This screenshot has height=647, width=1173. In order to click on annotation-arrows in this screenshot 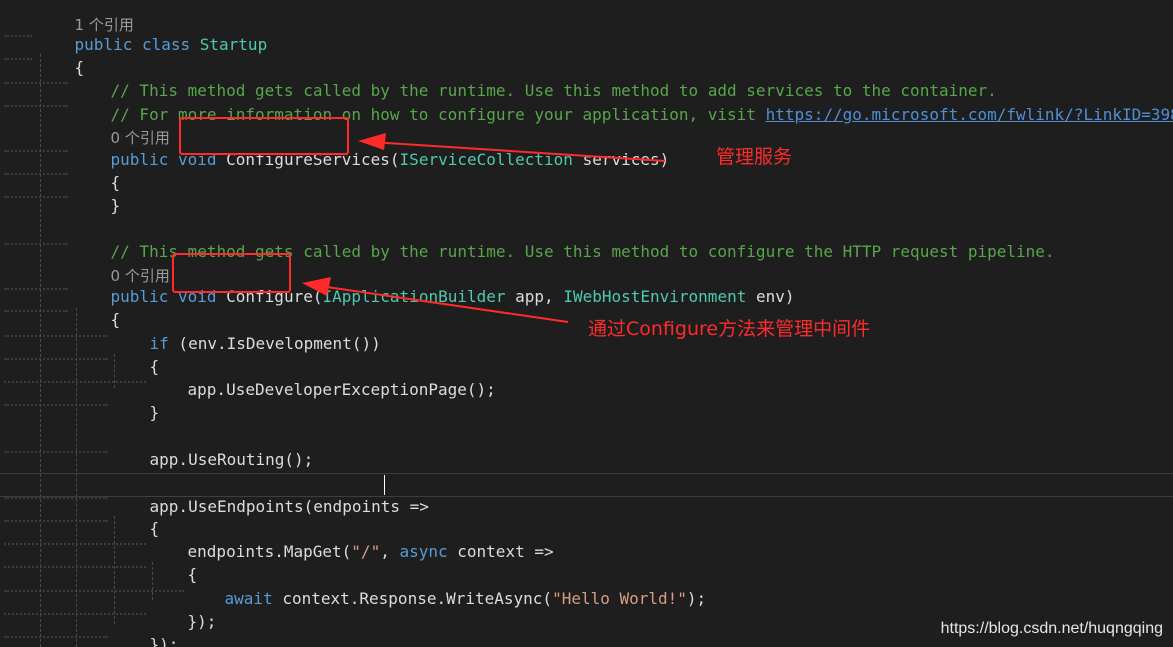, I will do `click(484, 228)`.